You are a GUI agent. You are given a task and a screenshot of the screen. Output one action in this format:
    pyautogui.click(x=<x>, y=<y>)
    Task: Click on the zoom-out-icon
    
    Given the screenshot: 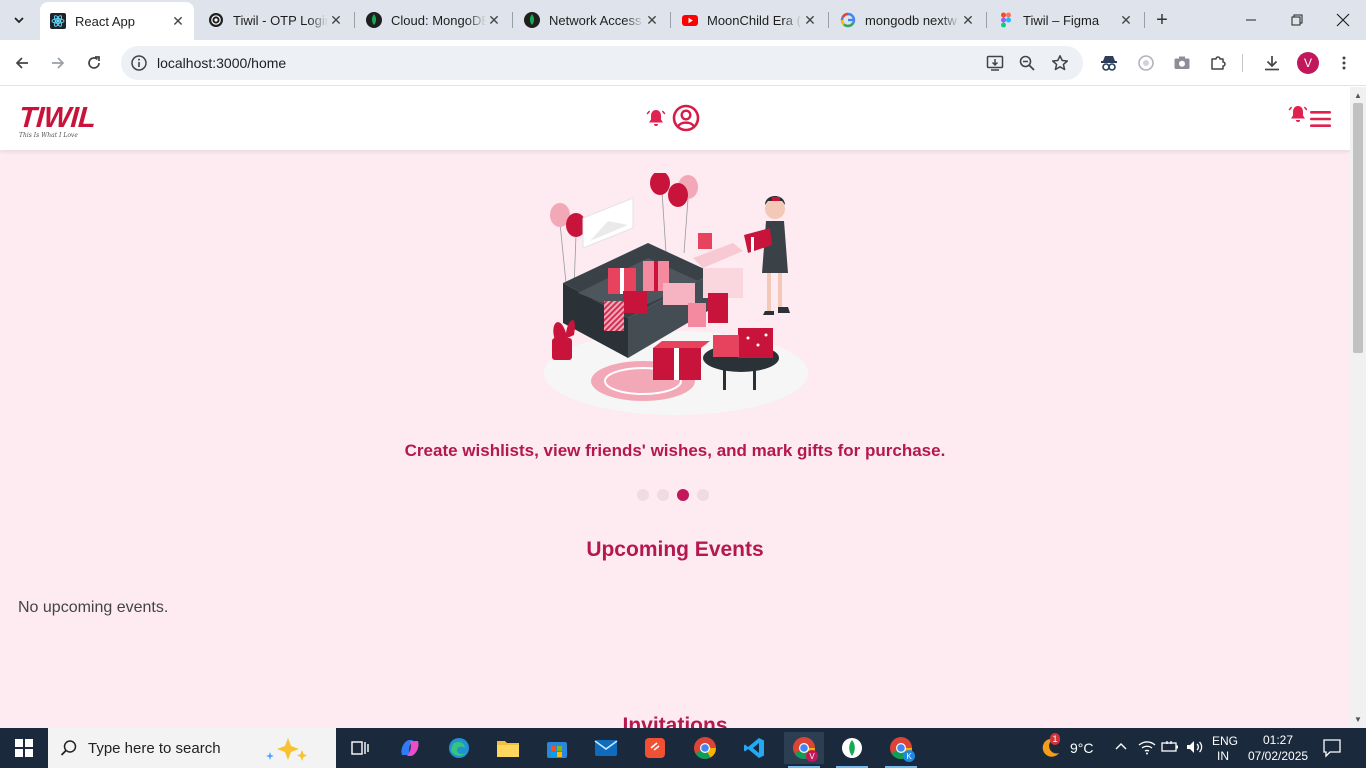 What is the action you would take?
    pyautogui.click(x=1027, y=63)
    